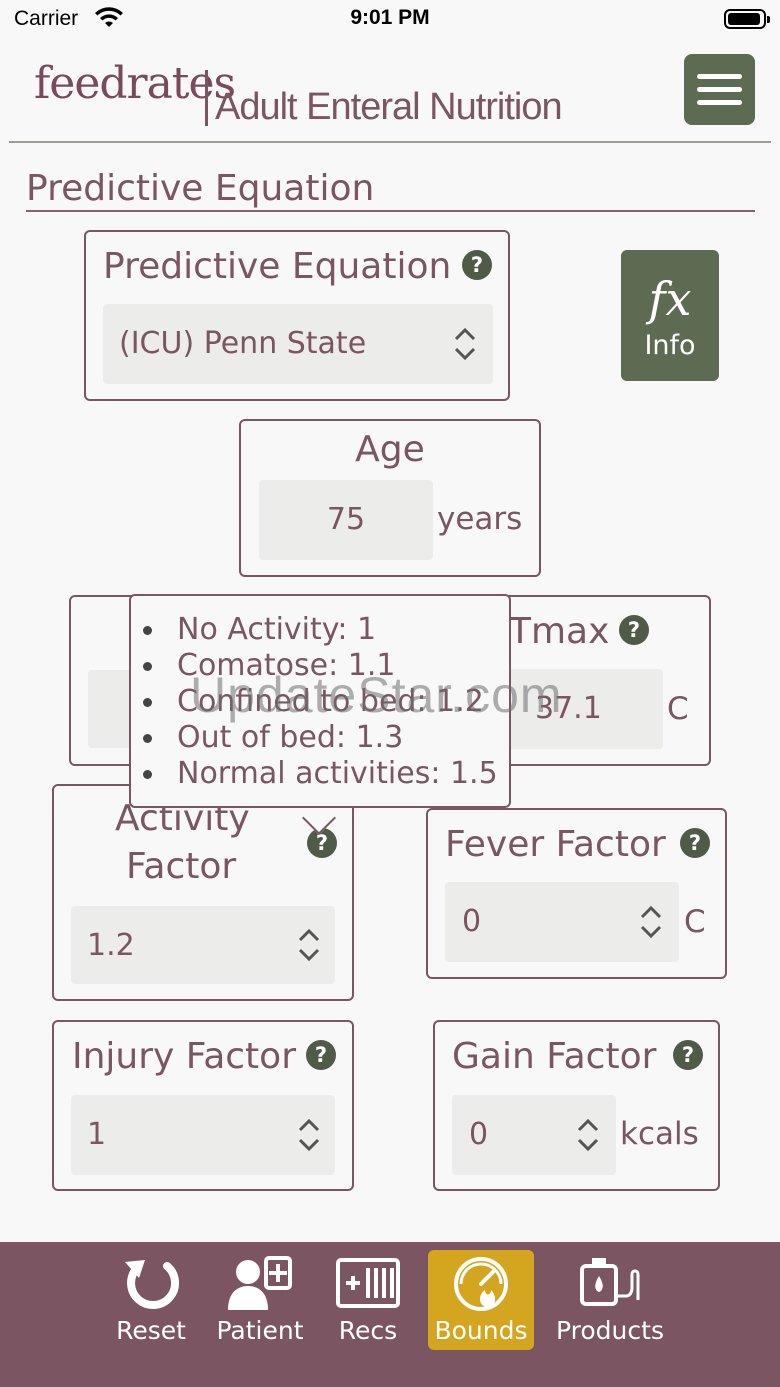 This screenshot has width=780, height=1387. Describe the element at coordinates (319, 630) in the screenshot. I see `tooltip-item: No Activity: 1` at that location.